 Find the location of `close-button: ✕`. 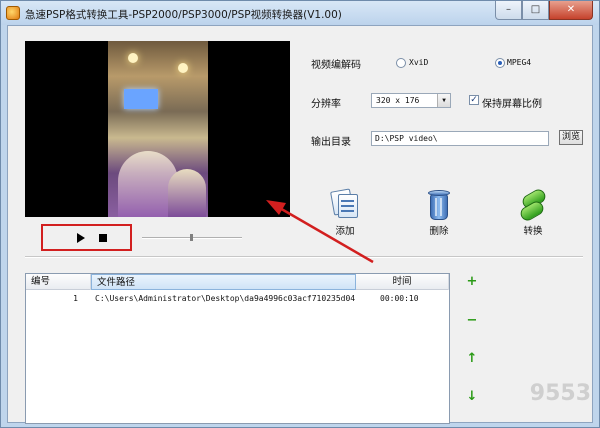

close-button: ✕ is located at coordinates (571, 10).